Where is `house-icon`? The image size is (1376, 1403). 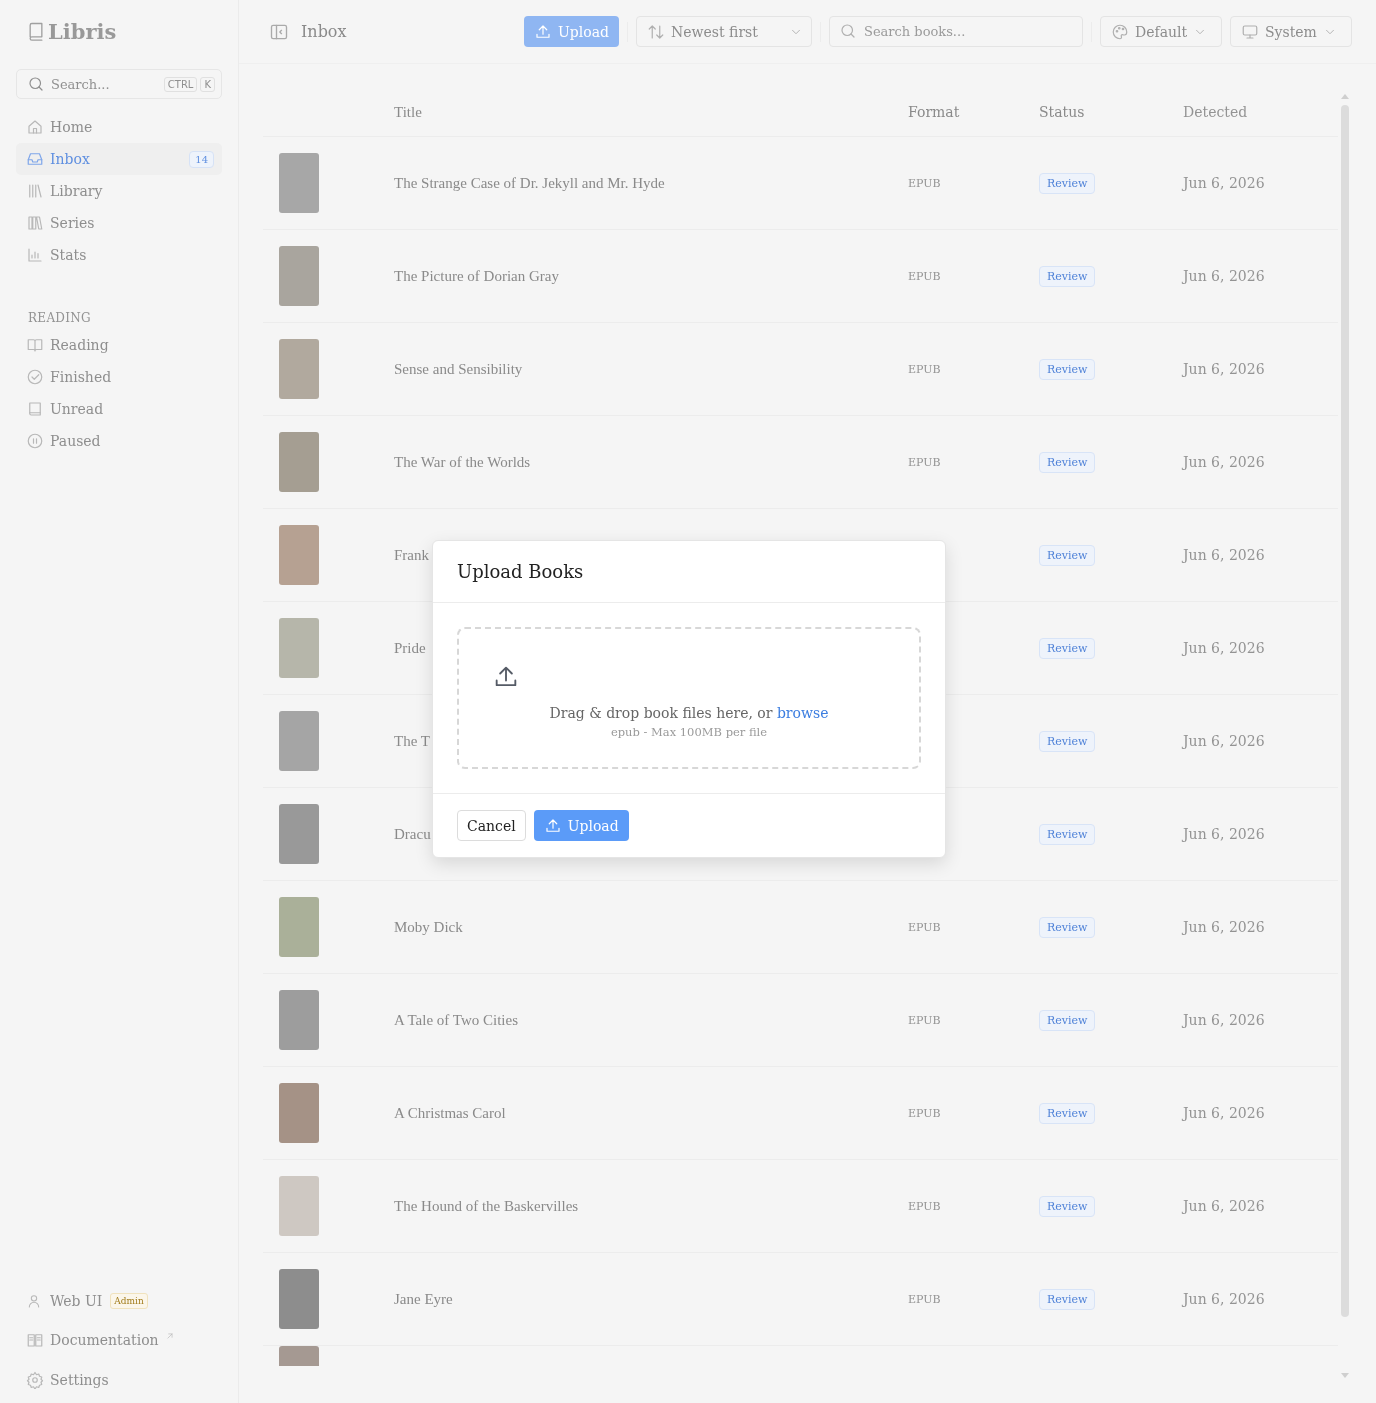
house-icon is located at coordinates (35, 127).